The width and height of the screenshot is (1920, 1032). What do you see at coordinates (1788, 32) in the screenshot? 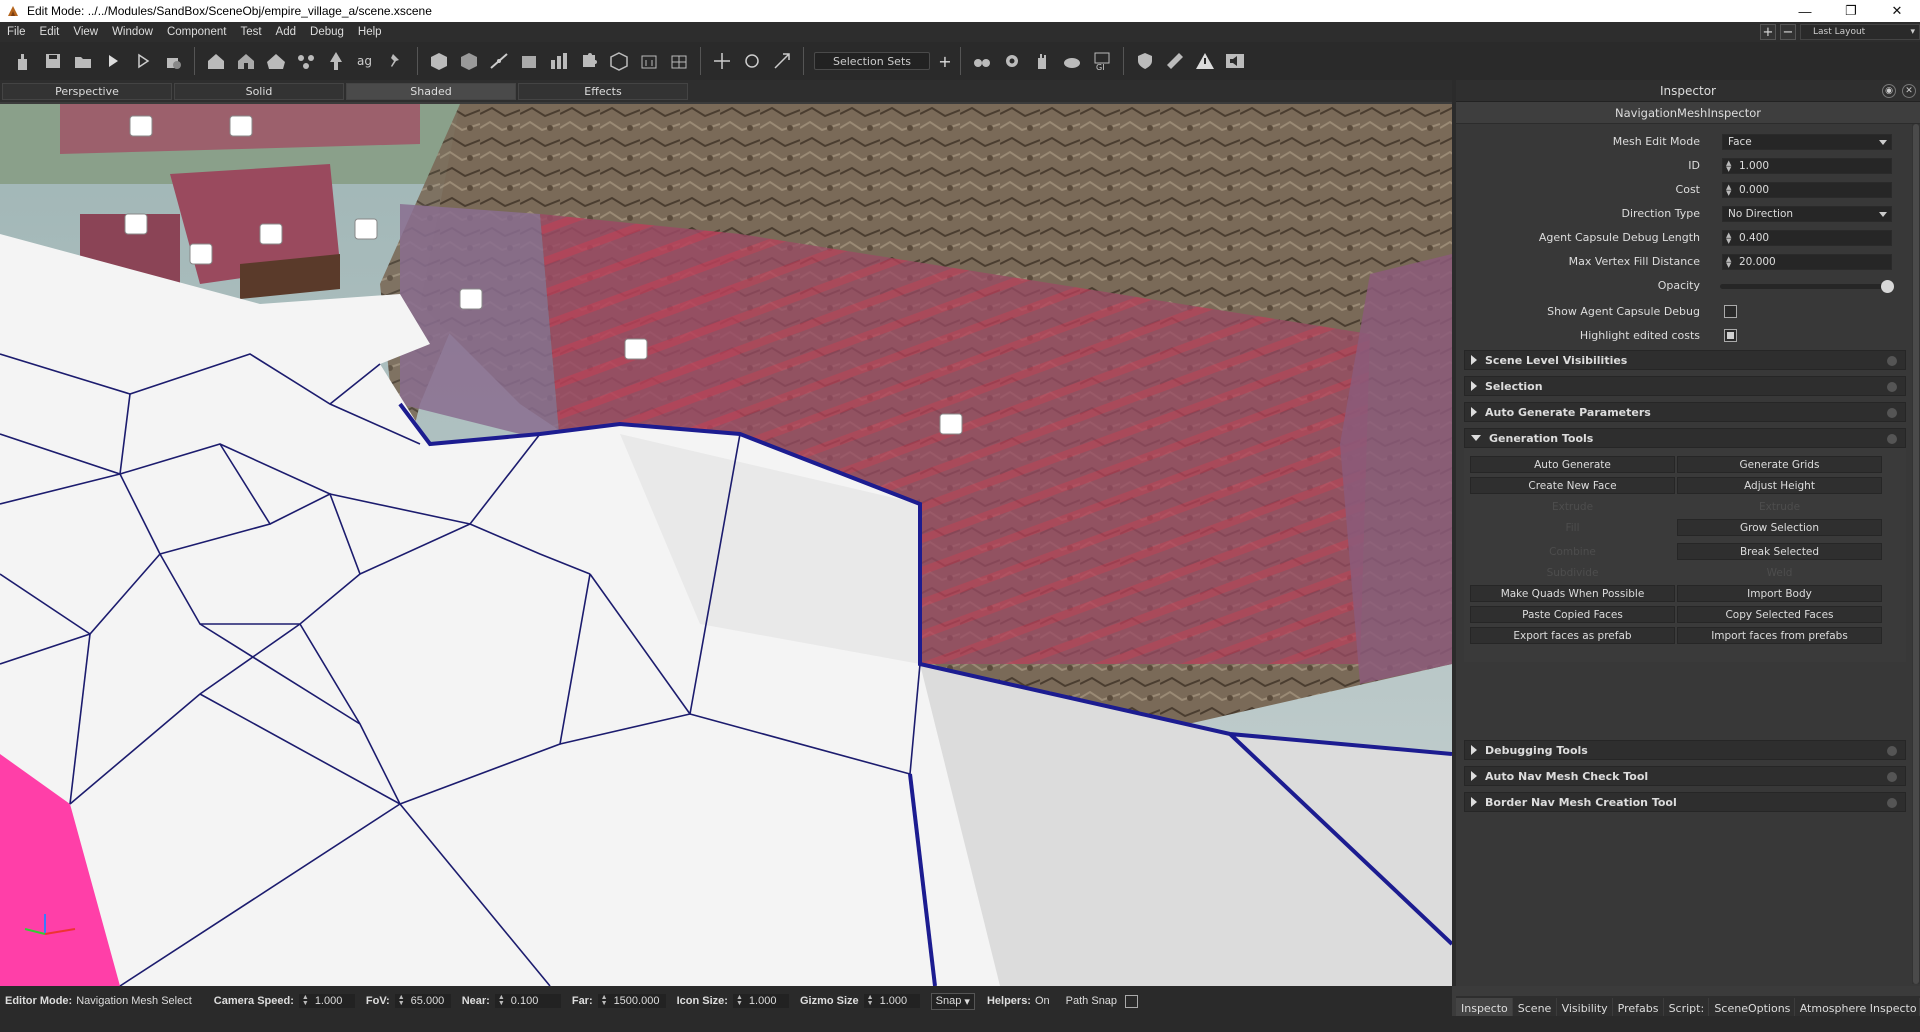
I see `remove-layout-button: −` at bounding box center [1788, 32].